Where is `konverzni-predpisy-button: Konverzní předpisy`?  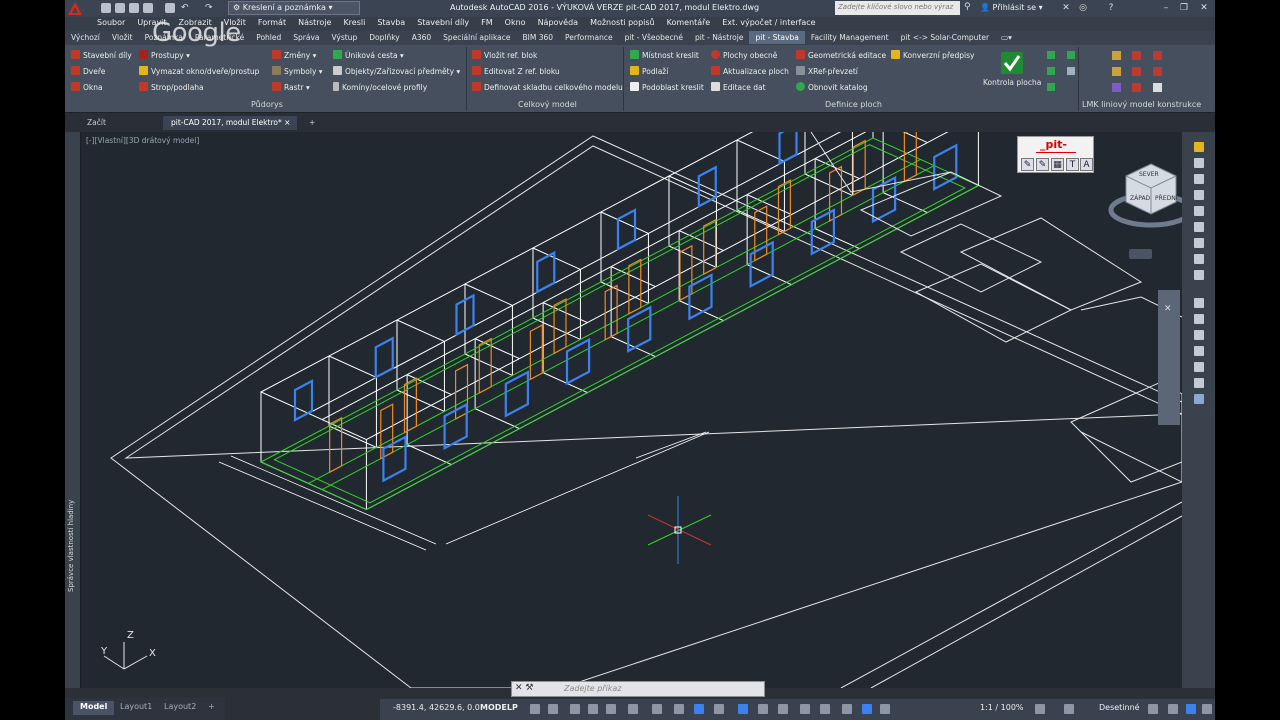
konverzni-predpisy-button: Konverzní předpisy is located at coordinates (932, 56).